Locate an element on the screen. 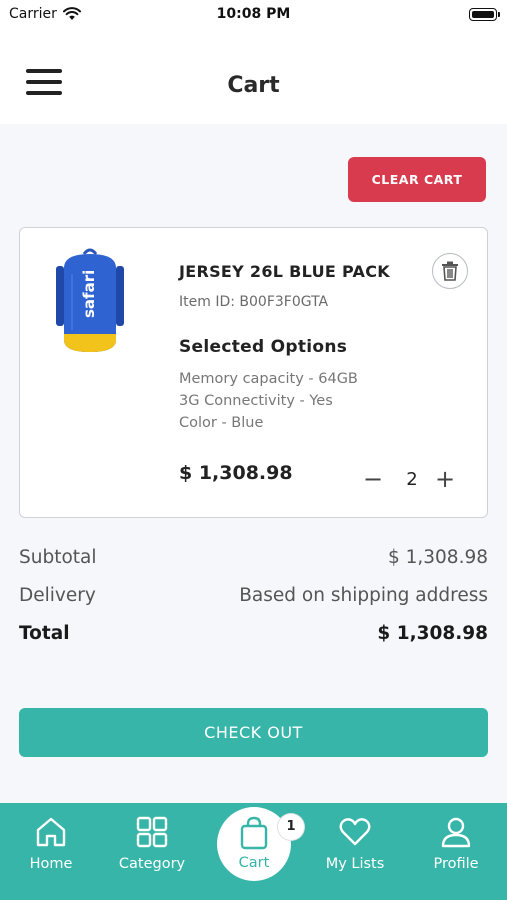 The width and height of the screenshot is (507, 900). cart-count-badge: 1 is located at coordinates (291, 827).